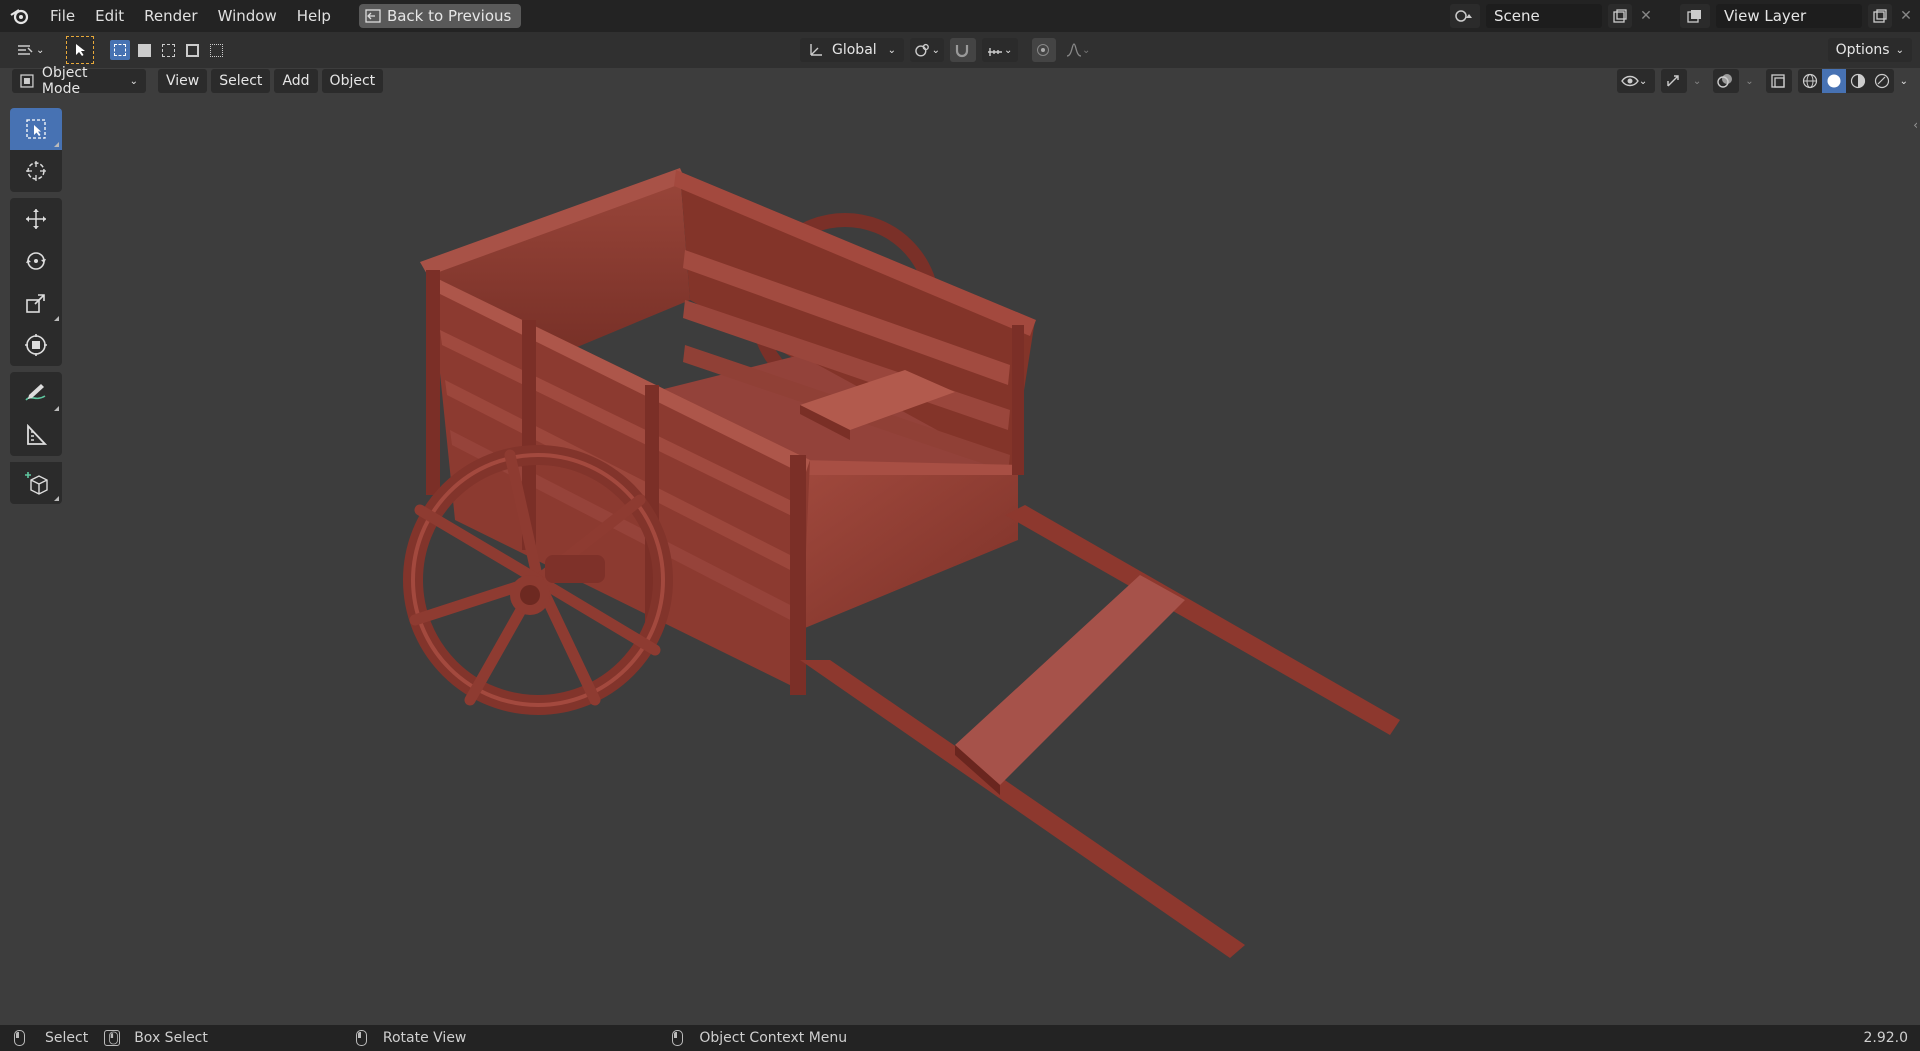 This screenshot has height=1051, width=1920. Describe the element at coordinates (1833, 81) in the screenshot. I see `solid-shading-icon` at that location.